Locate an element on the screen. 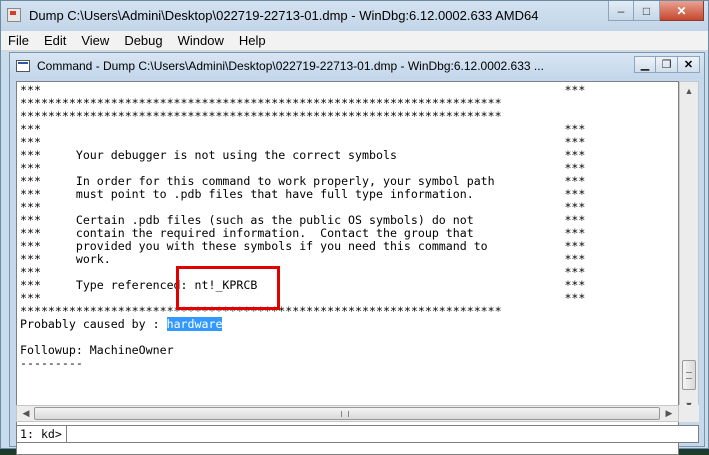 The height and width of the screenshot is (455, 709). menu-file: File is located at coordinates (19, 40).